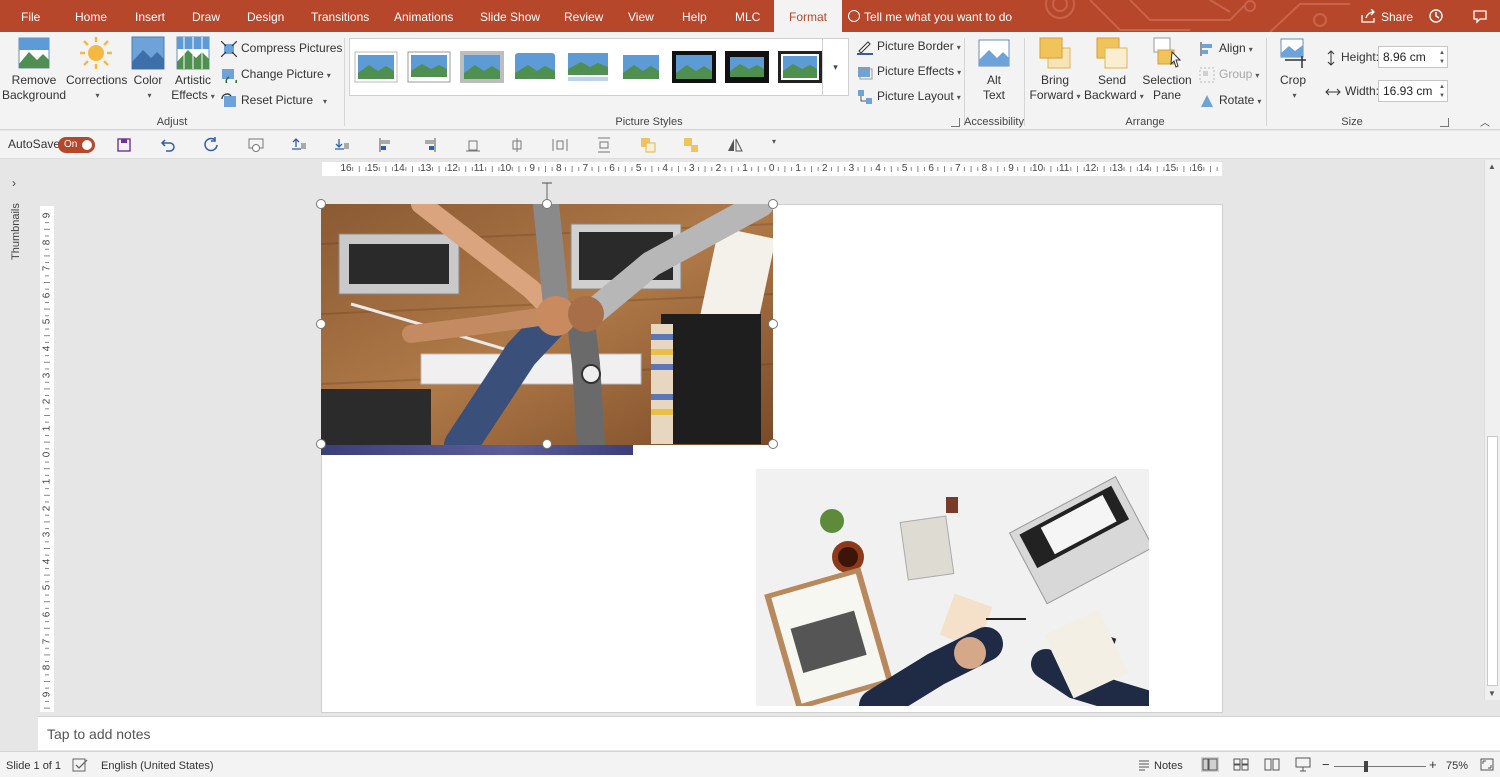 Image resolution: width=1500 pixels, height=777 pixels. What do you see at coordinates (1386, 17) in the screenshot?
I see `share-button: Share` at bounding box center [1386, 17].